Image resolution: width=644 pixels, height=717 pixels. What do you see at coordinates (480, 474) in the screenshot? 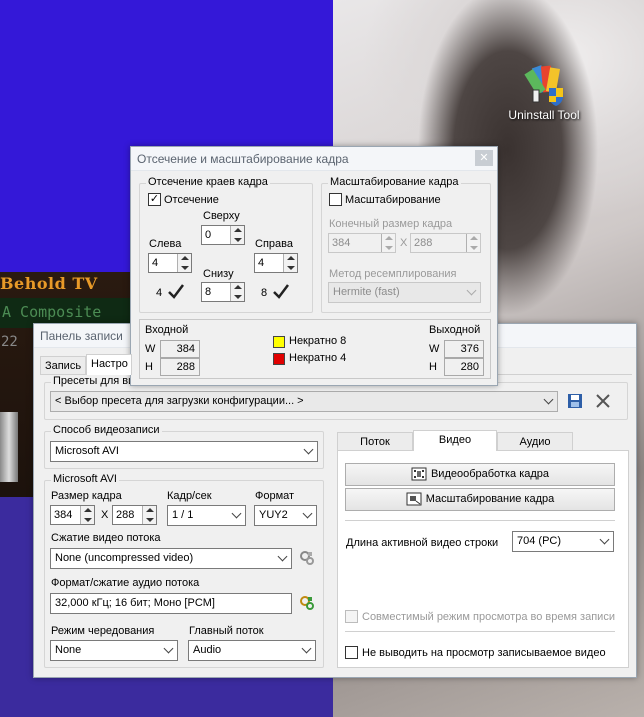
I see `video-processing-button: Видеообработка кадра` at bounding box center [480, 474].